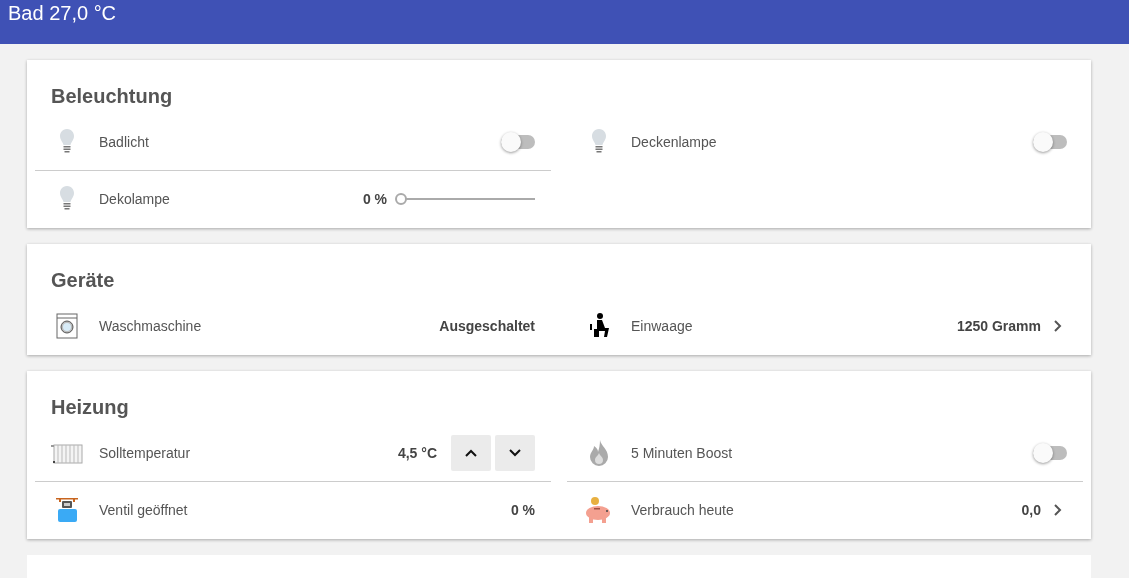  I want to click on card-title: Beleuchtung, so click(112, 96).